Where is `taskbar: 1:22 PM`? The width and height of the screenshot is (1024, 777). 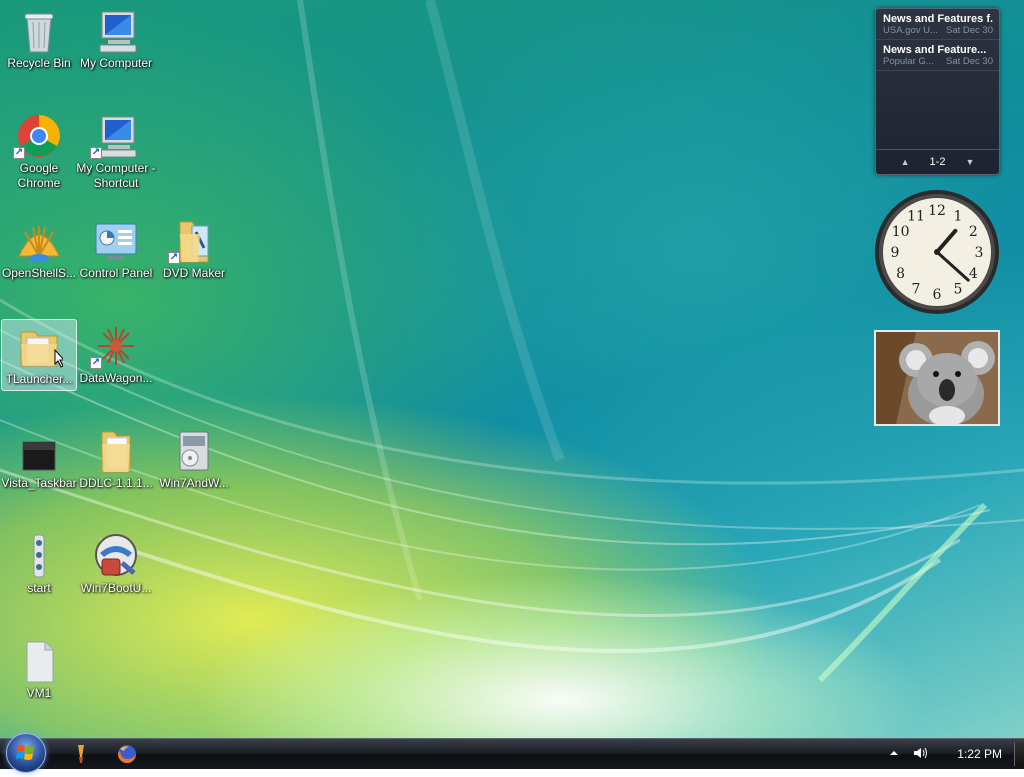 taskbar: 1:22 PM is located at coordinates (512, 753).